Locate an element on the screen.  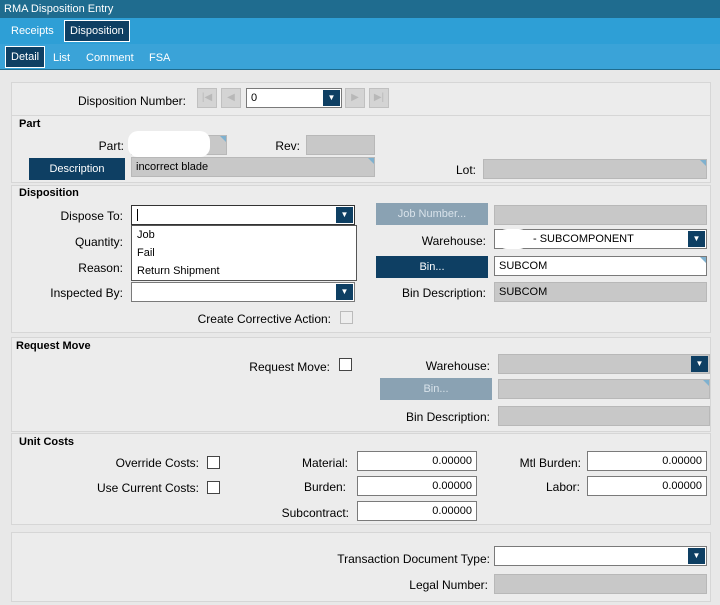
request-move-bin-field is located at coordinates (604, 389).